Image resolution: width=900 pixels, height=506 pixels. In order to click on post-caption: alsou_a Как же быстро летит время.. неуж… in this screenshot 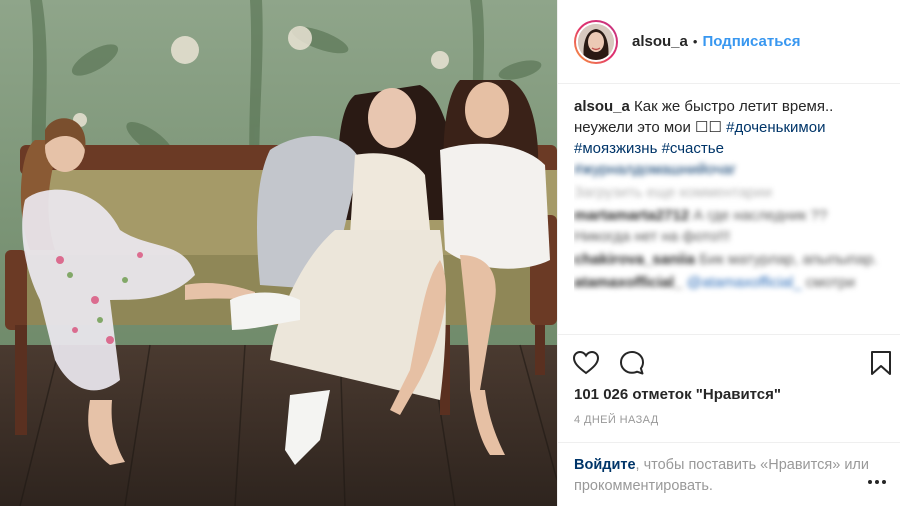, I will do `click(730, 138)`.